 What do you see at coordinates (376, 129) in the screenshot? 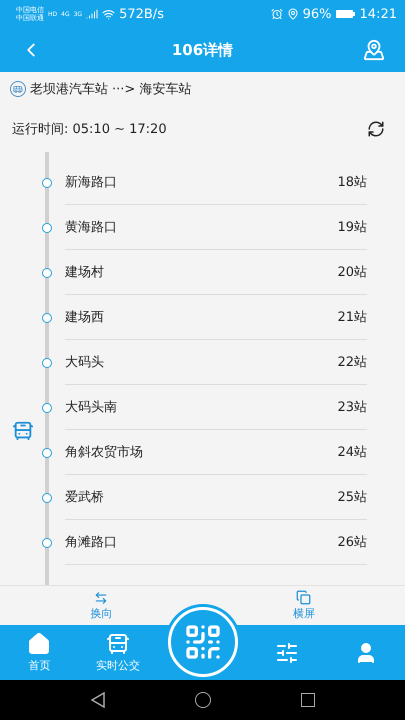
I see `refresh-button` at bounding box center [376, 129].